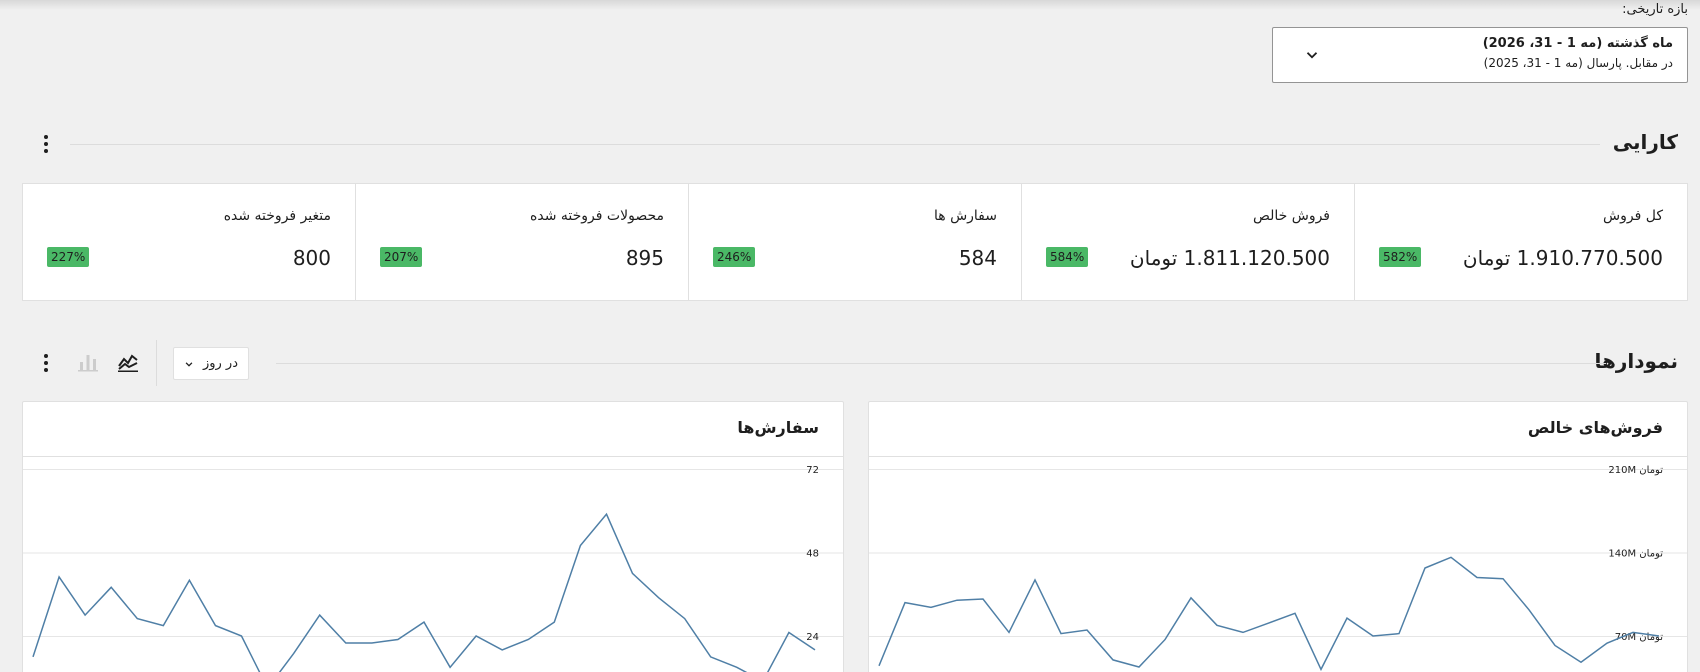  What do you see at coordinates (1291, 216) in the screenshot?
I see `kpi-label: فروش خالص` at bounding box center [1291, 216].